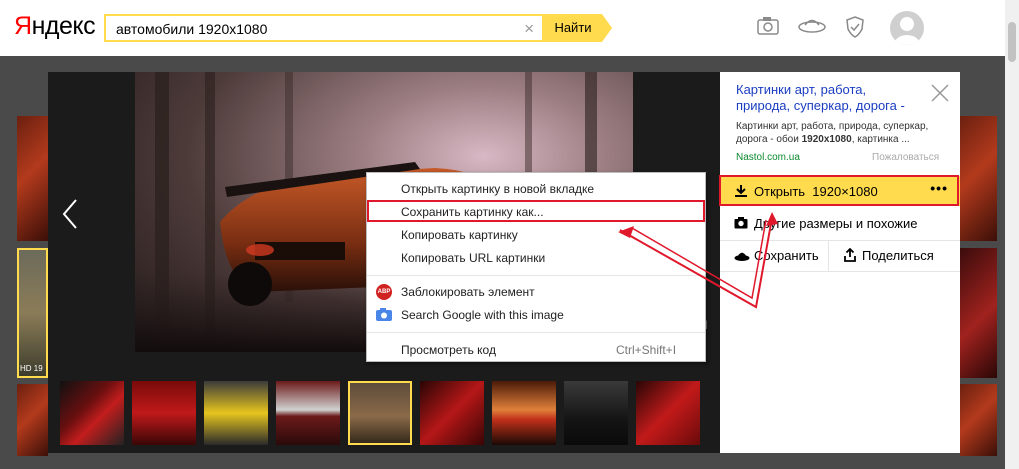 The image size is (1019, 469). What do you see at coordinates (473, 258) in the screenshot?
I see `menu-item-copy-image-url: Копировать URL картинки` at bounding box center [473, 258].